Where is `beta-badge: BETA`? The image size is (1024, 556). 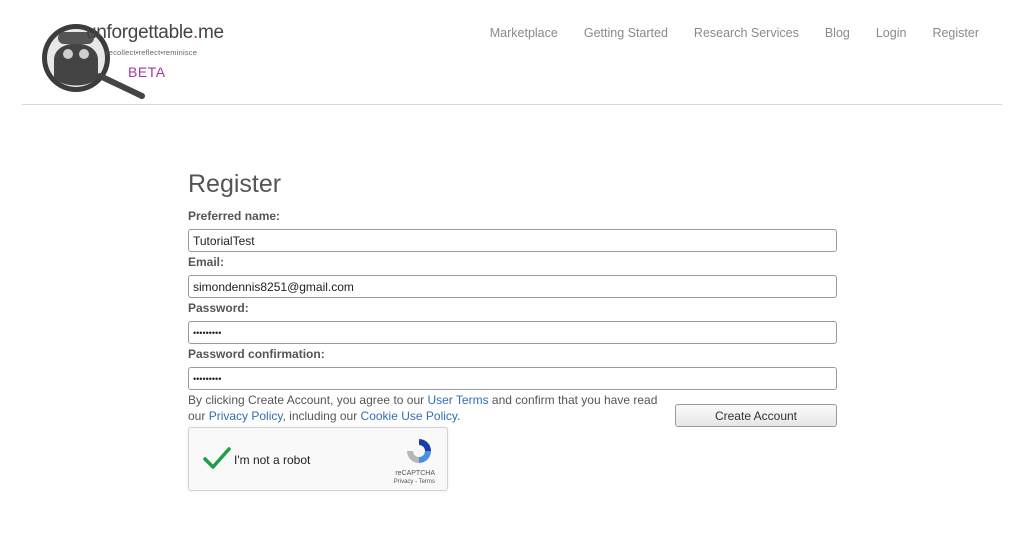 beta-badge: BETA is located at coordinates (147, 72).